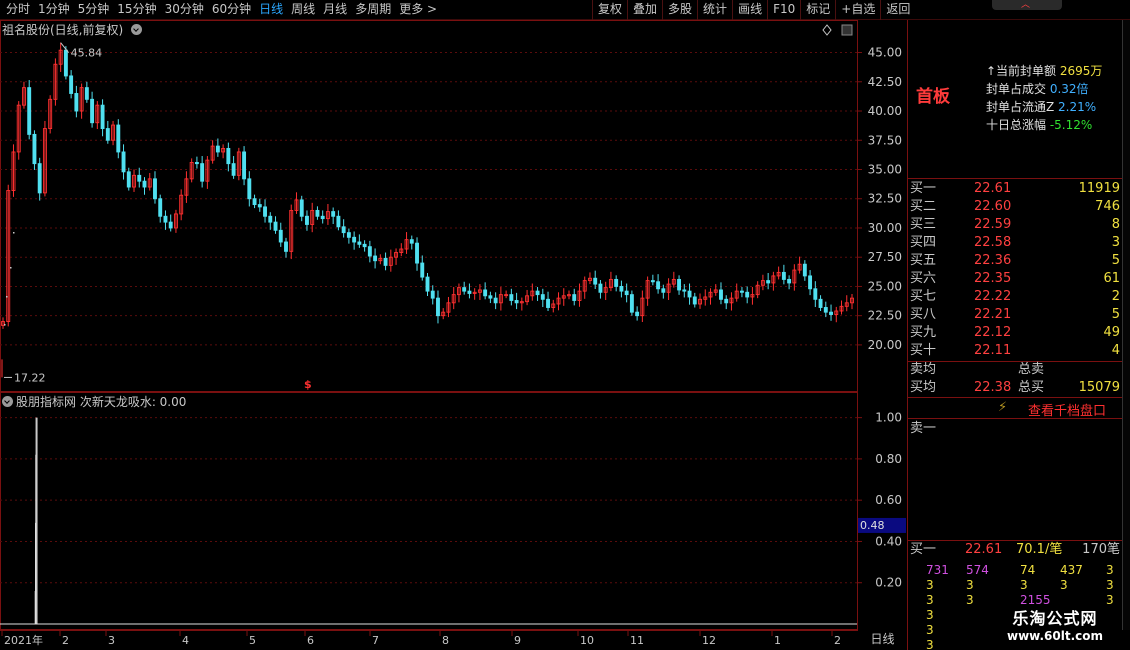 The image size is (1130, 650). What do you see at coordinates (644, 10) in the screenshot?
I see `tool-button-1: 叠加` at bounding box center [644, 10].